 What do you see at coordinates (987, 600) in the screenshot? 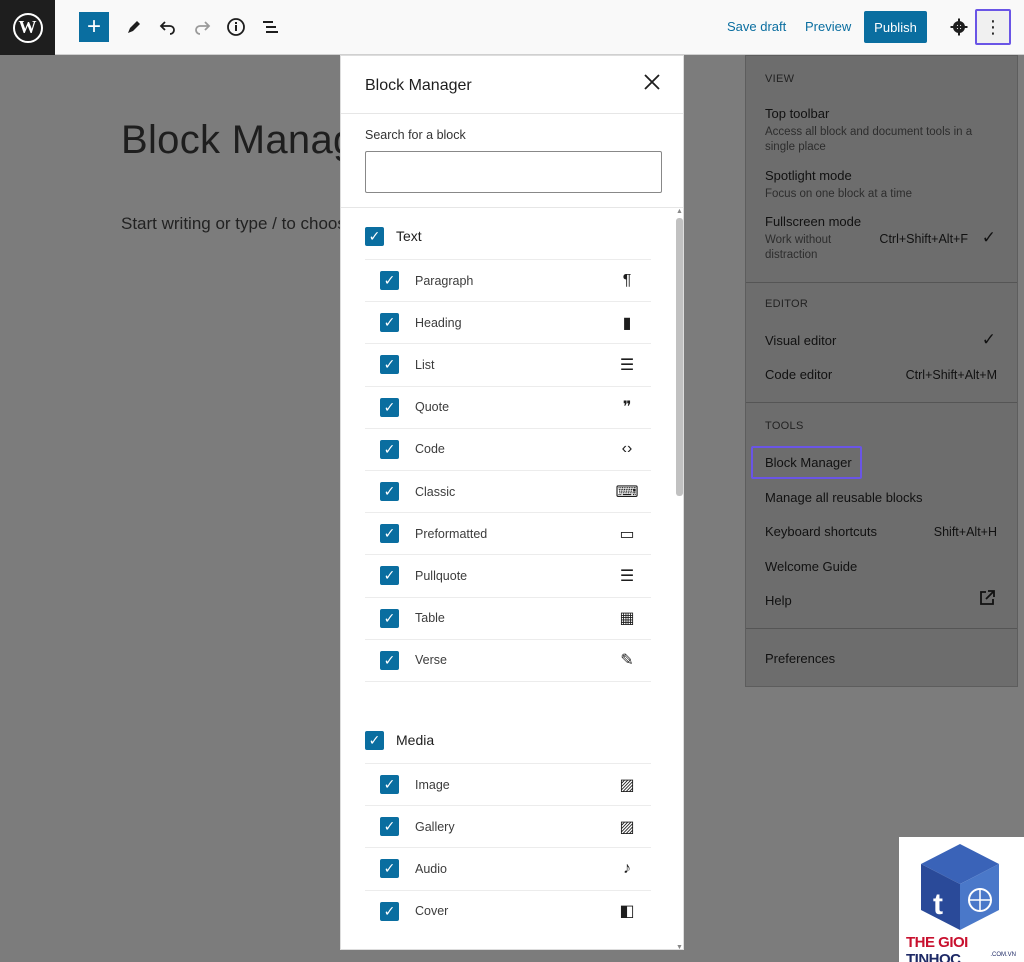
I see `external-link-icon` at bounding box center [987, 600].